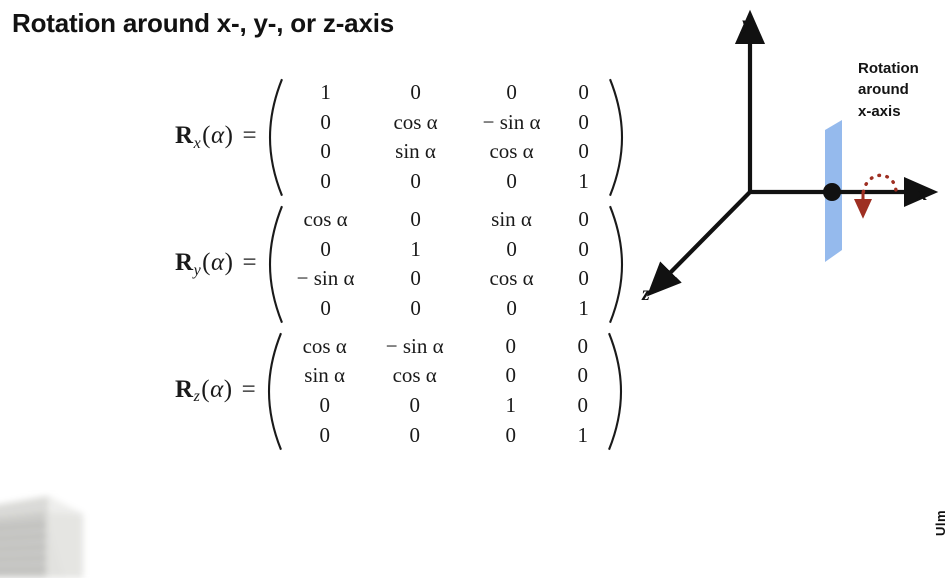  I want to click on paren-right-icon, so click(615, 391).